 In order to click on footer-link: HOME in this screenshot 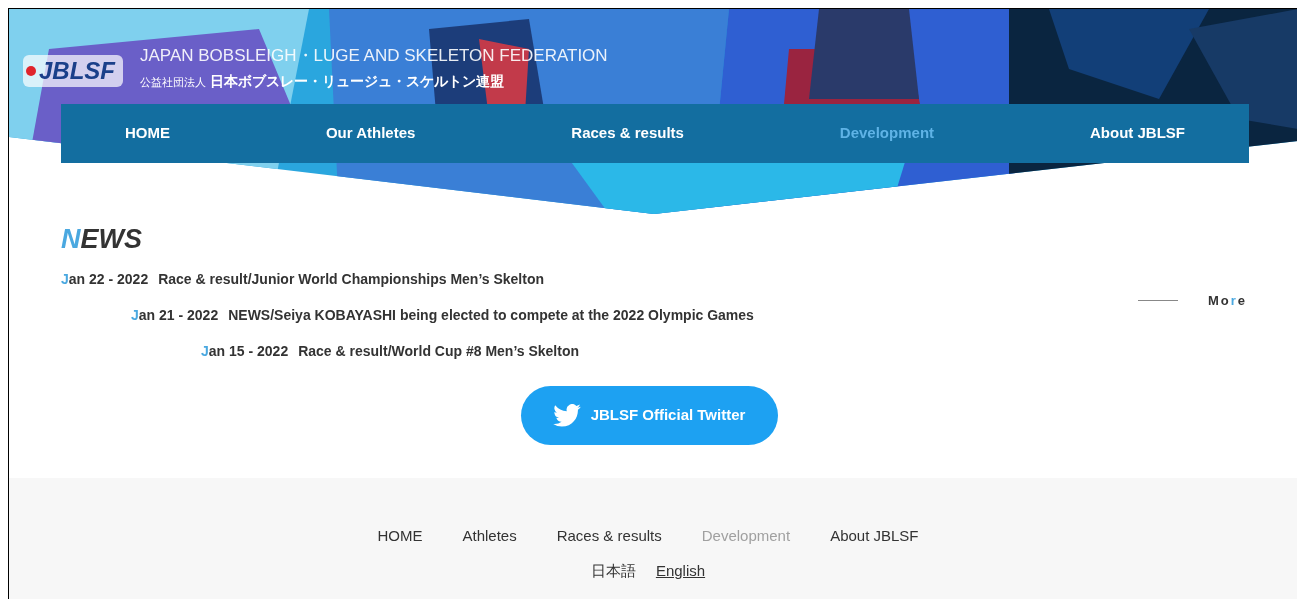, I will do `click(400, 535)`.